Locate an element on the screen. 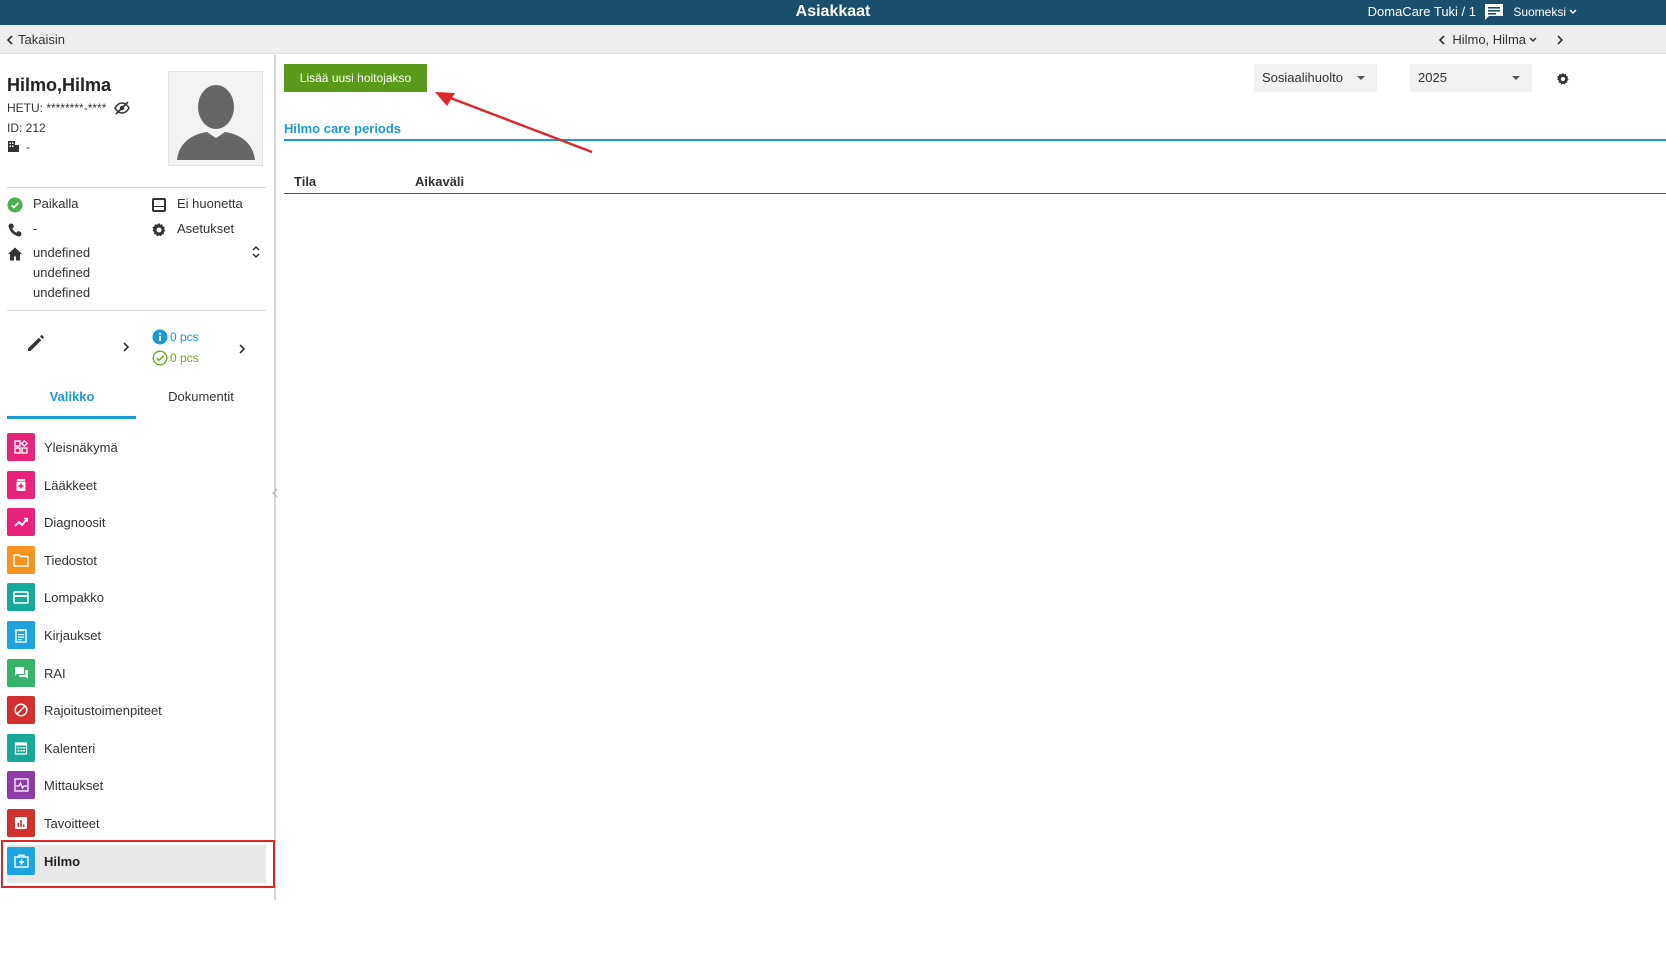 This screenshot has width=1666, height=955. annotation-arrow is located at coordinates (514, 123).